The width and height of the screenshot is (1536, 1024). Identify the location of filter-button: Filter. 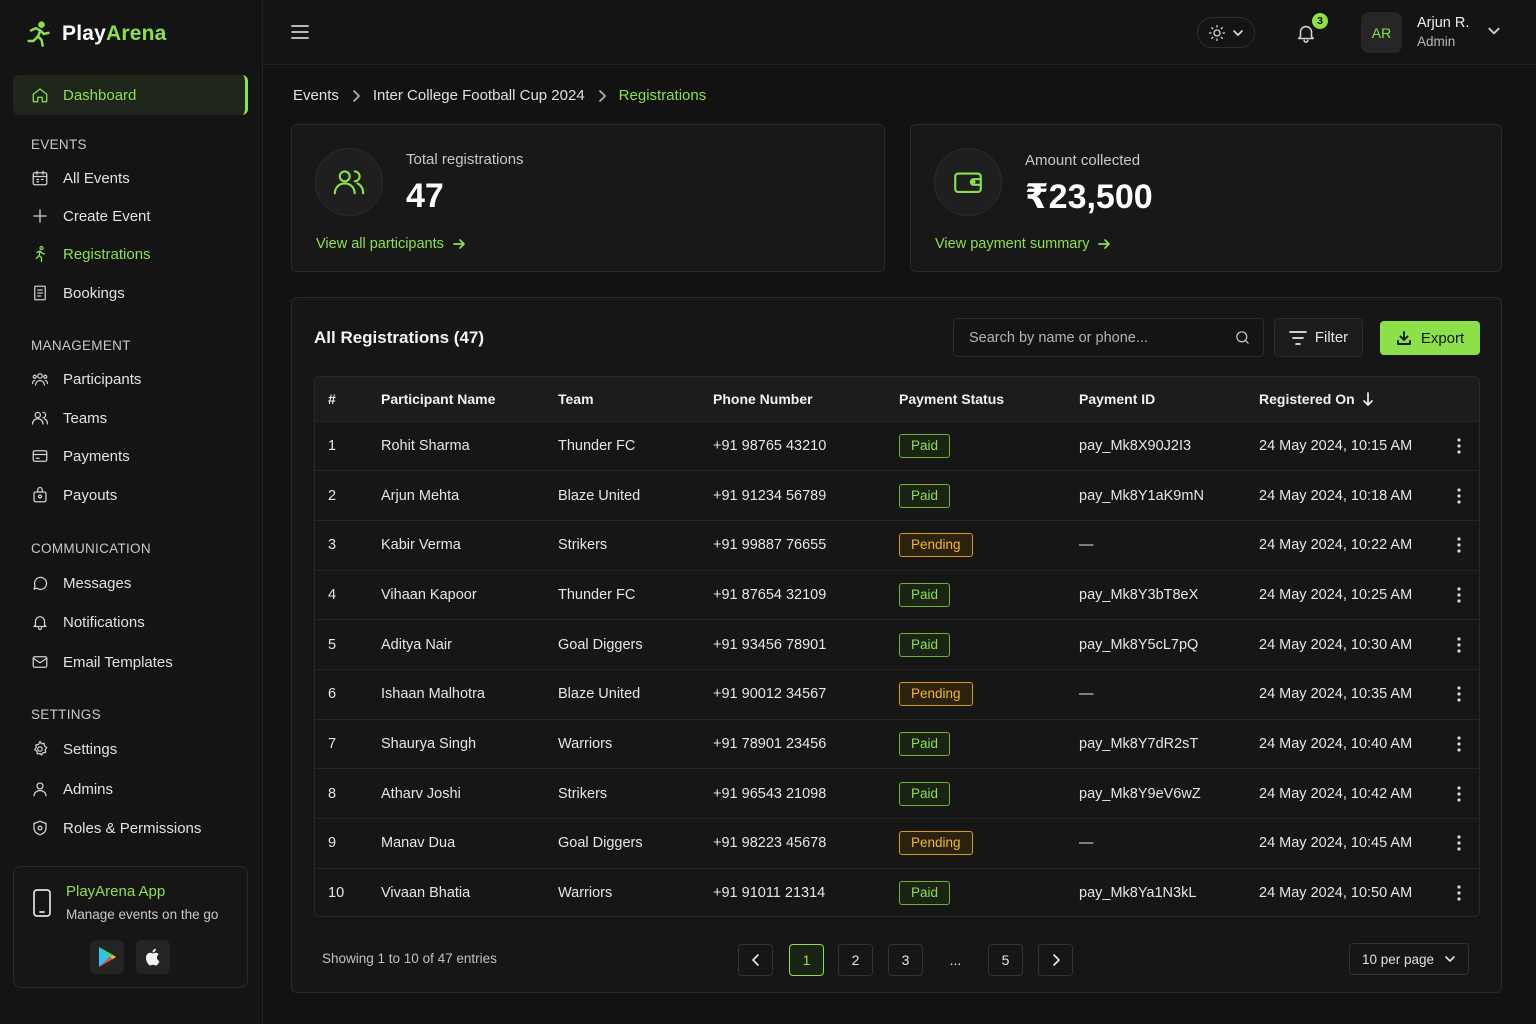
(1318, 337).